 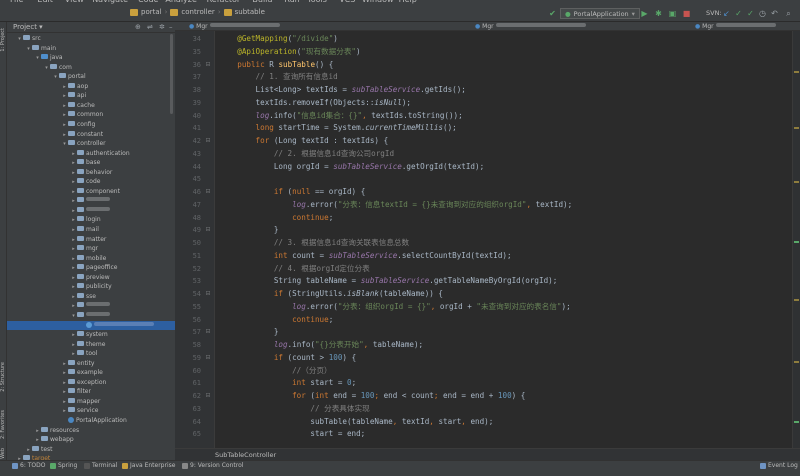 What do you see at coordinates (3, 377) in the screenshot?
I see `structure-tool-tab: 2: Structure` at bounding box center [3, 377].